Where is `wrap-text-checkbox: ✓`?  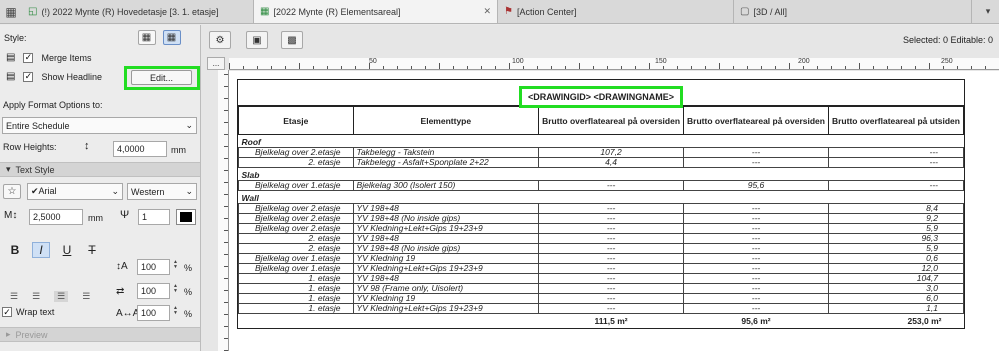 wrap-text-checkbox: ✓ is located at coordinates (7, 312).